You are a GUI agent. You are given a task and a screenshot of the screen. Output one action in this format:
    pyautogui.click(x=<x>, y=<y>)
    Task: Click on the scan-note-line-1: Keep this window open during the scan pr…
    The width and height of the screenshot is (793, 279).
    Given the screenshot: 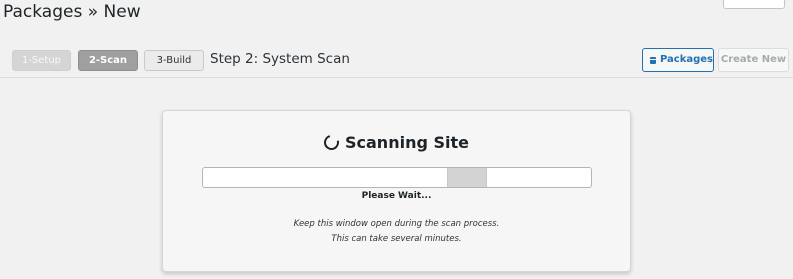 What is the action you would take?
    pyautogui.click(x=396, y=224)
    